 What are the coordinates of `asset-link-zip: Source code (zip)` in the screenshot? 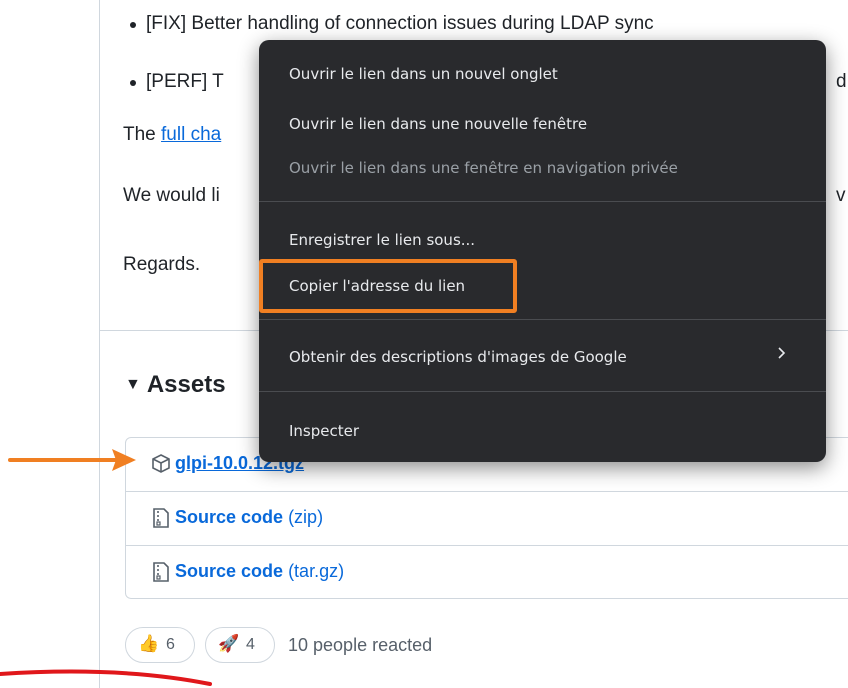 It's located at (249, 517).